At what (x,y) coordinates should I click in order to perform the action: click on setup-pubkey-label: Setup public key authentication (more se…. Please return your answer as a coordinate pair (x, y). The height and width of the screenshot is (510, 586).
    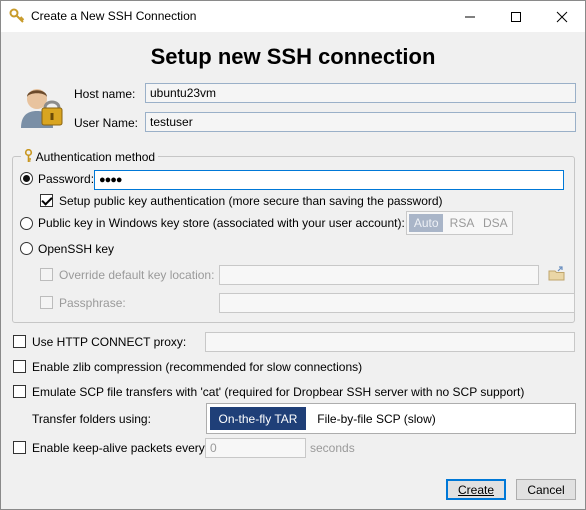
    Looking at the image, I should click on (251, 201).